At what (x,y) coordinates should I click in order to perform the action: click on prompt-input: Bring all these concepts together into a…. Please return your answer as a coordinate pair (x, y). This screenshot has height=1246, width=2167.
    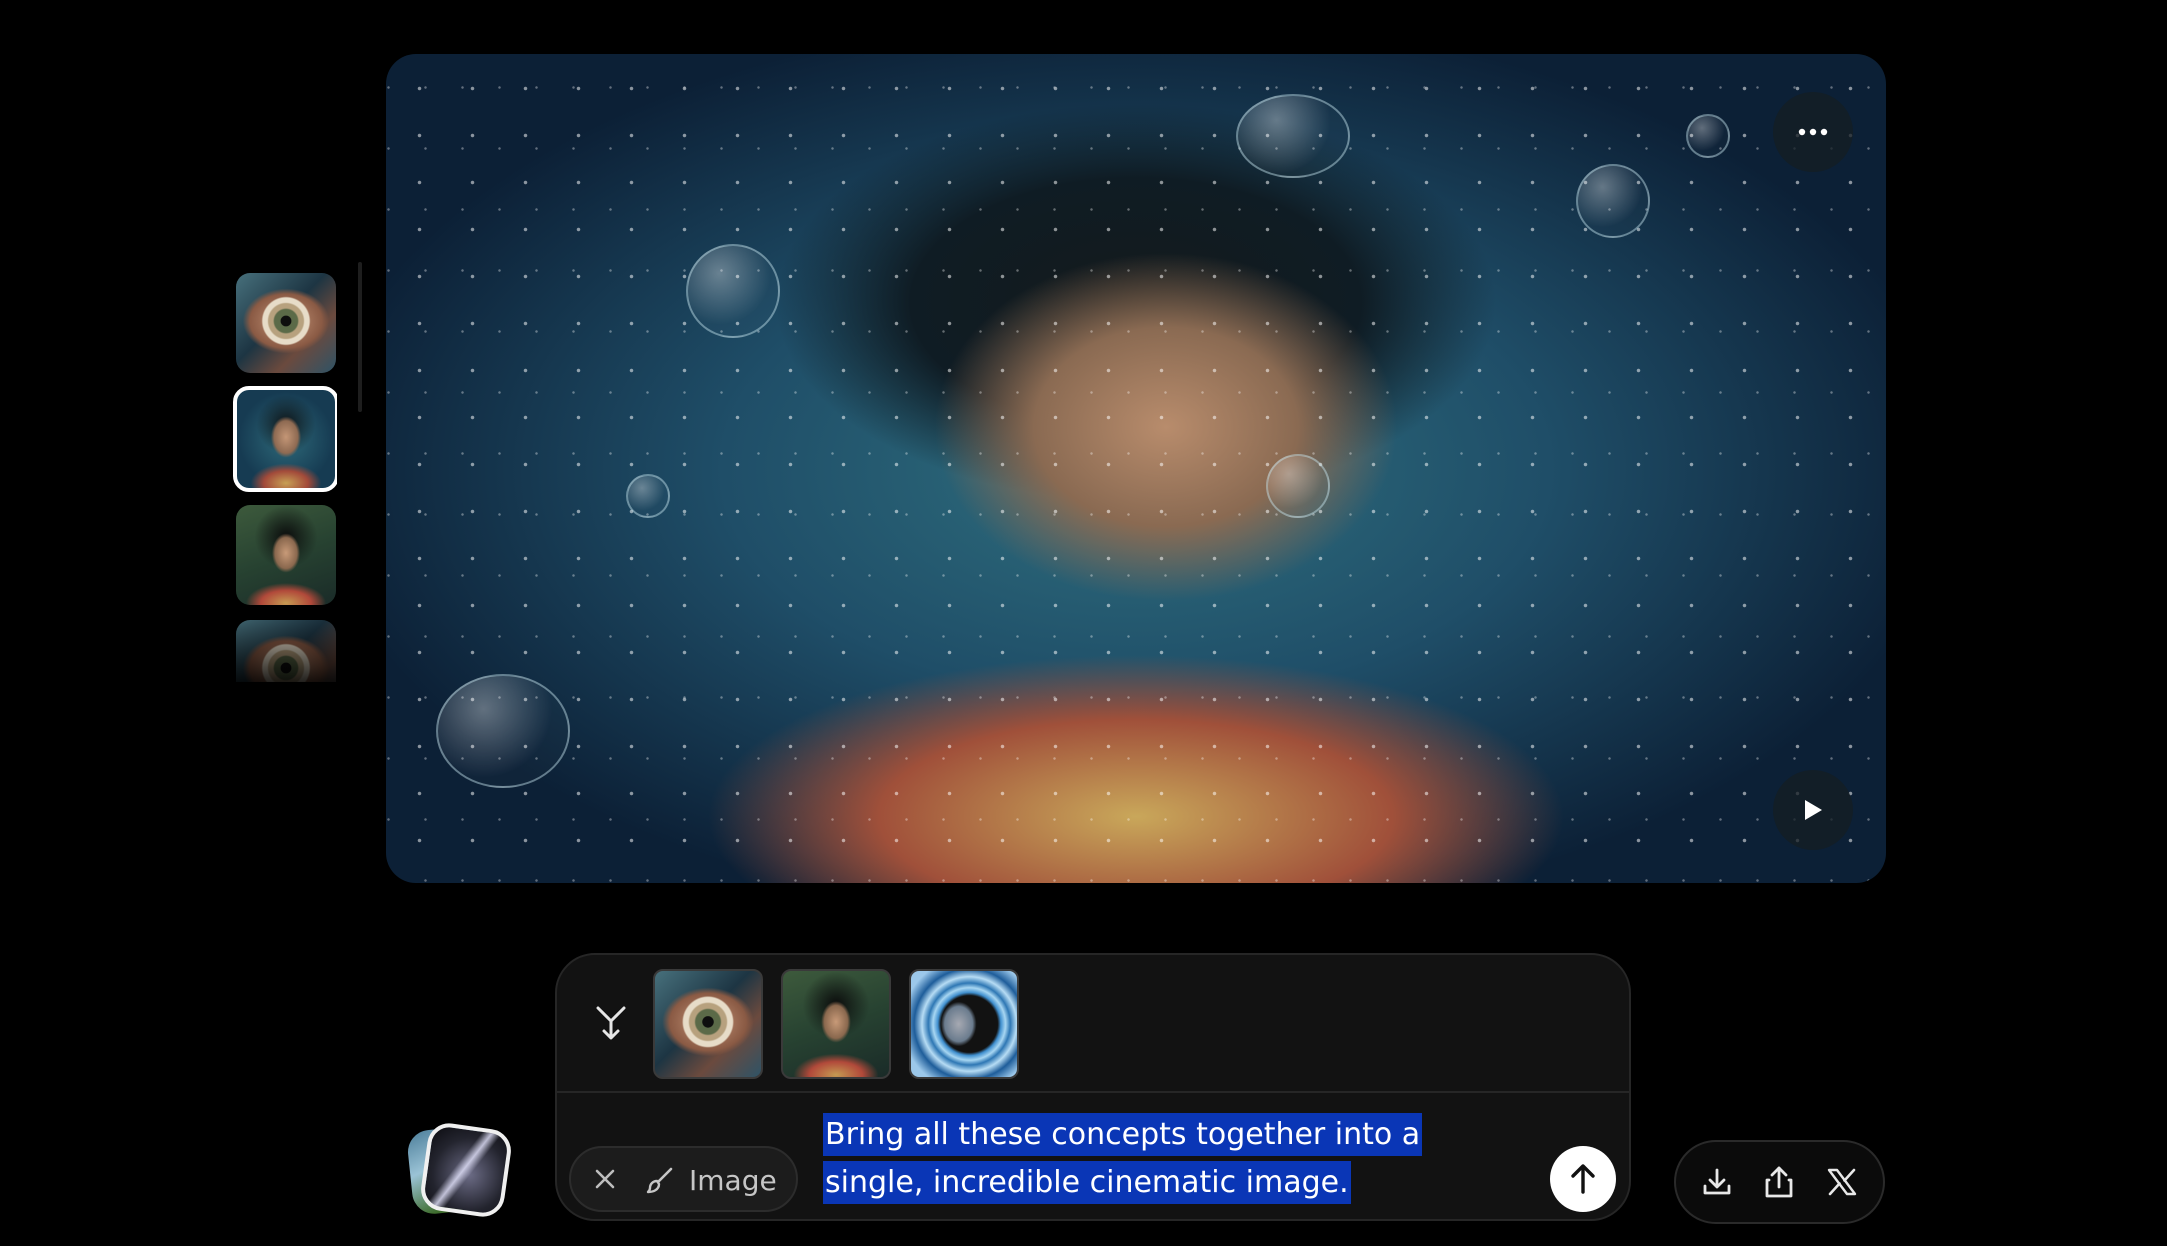
    Looking at the image, I should click on (1123, 1159).